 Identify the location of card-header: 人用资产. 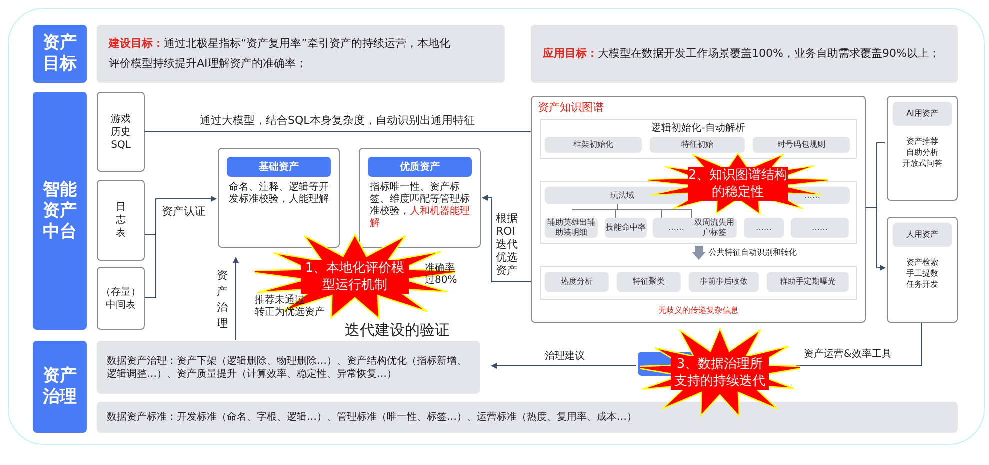
(922, 235).